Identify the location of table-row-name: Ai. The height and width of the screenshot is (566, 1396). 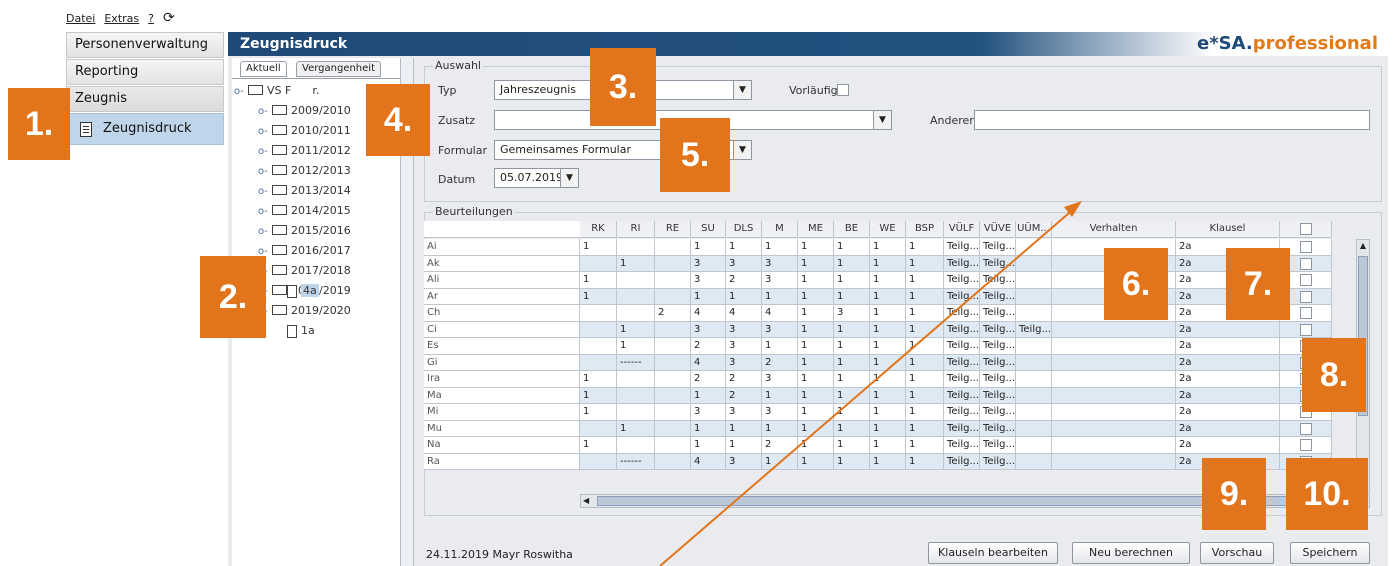
(502, 247).